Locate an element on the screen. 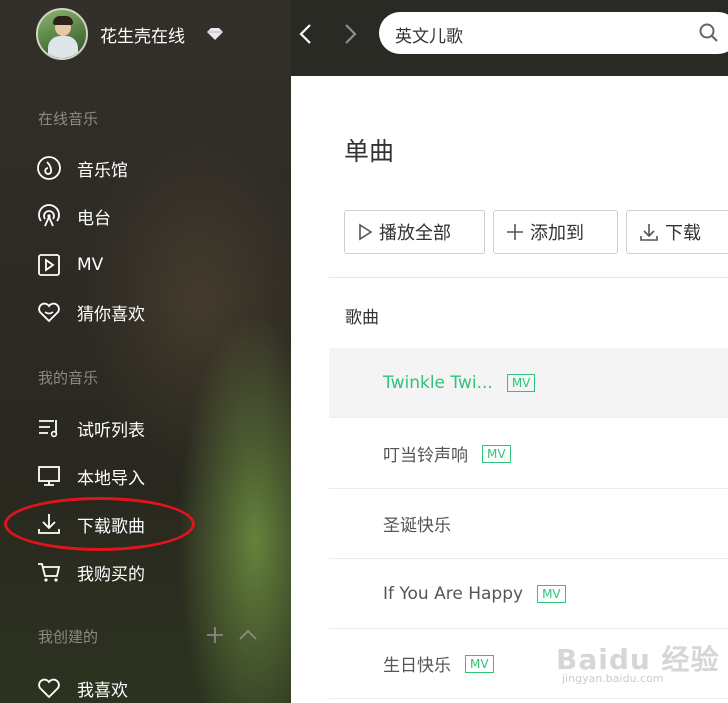 This screenshot has width=728, height=703. section-my-music: 我的音乐 is located at coordinates (68, 378).